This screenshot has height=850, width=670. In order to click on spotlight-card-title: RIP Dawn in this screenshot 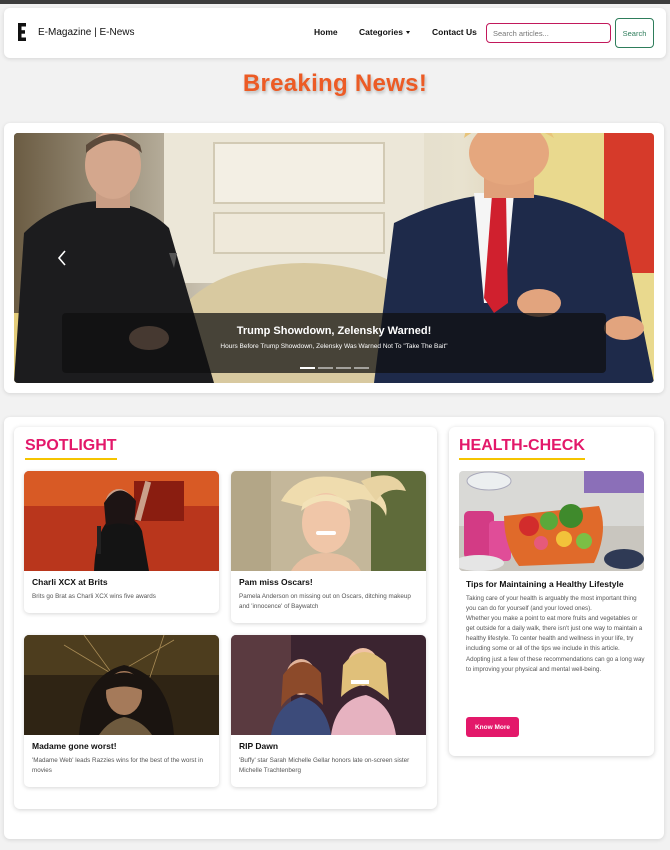, I will do `click(259, 746)`.